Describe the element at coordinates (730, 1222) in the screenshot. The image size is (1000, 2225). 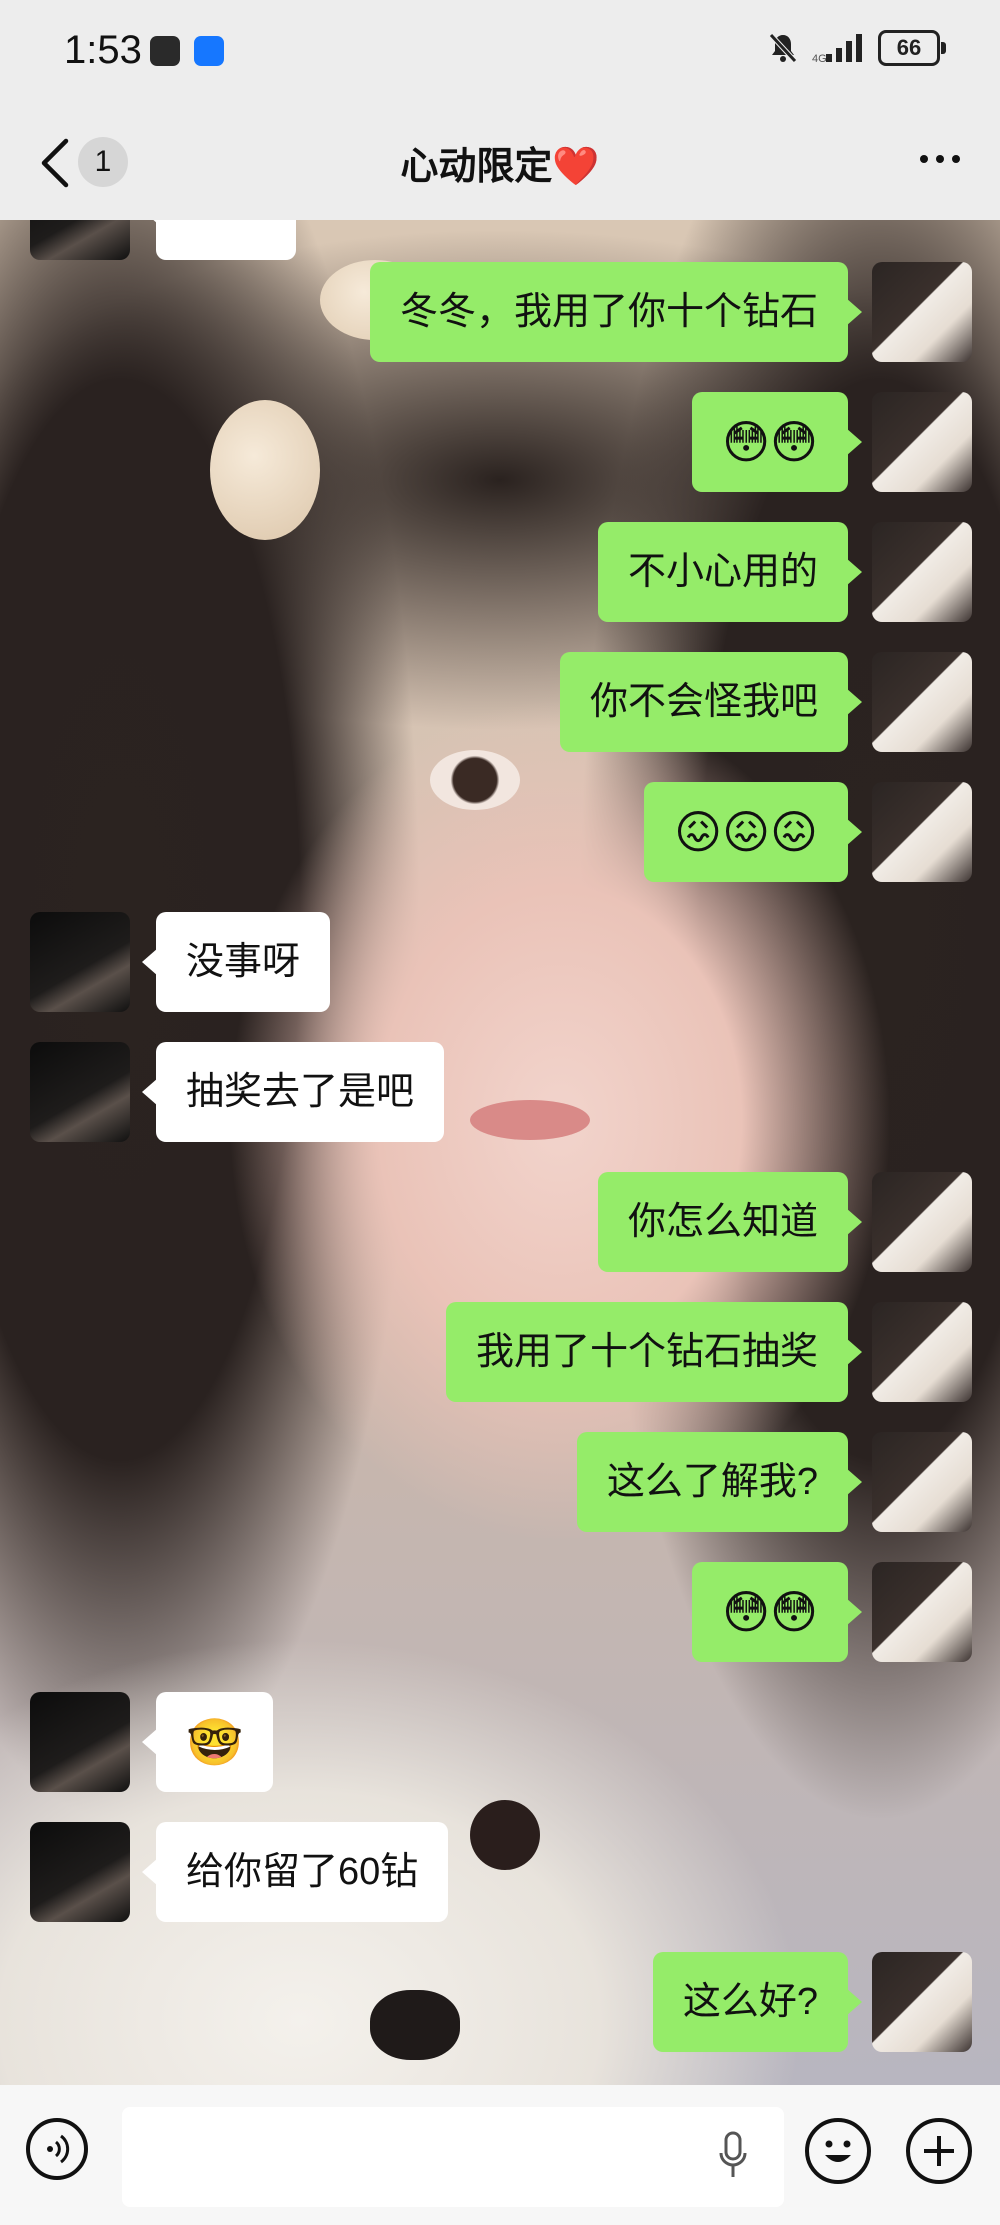
I see `message-bubble-me: 你怎么知道` at that location.